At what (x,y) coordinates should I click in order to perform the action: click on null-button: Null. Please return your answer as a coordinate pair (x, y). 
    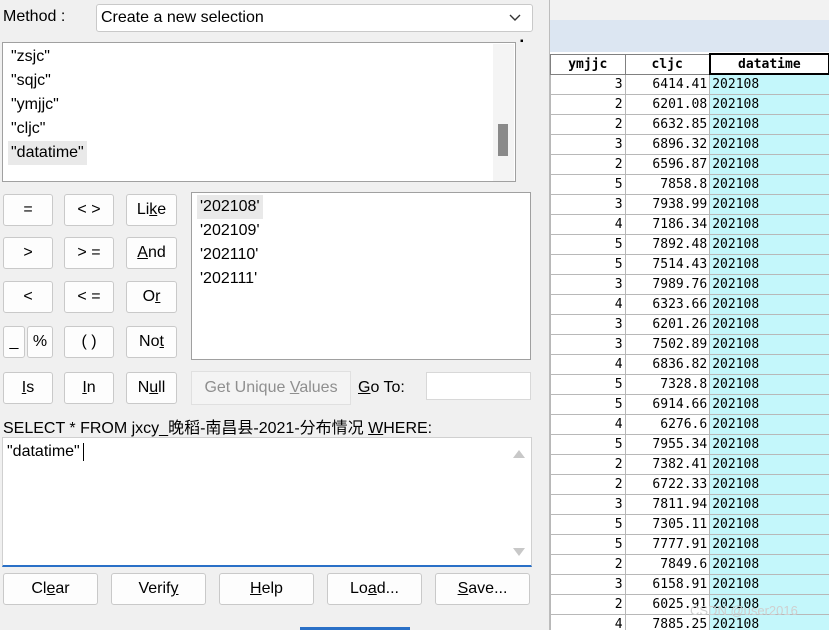
    Looking at the image, I should click on (151, 388).